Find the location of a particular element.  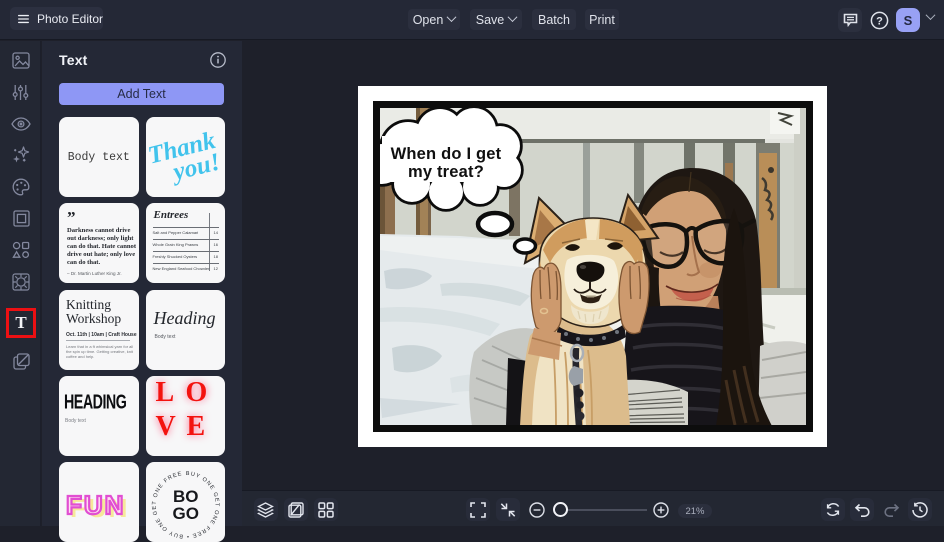

svg-text: GO is located at coordinates (185, 513).